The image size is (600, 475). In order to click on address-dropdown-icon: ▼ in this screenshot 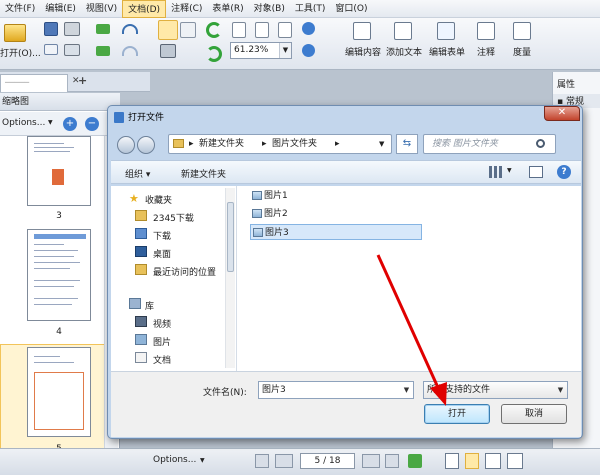, I will do `click(381, 144)`.